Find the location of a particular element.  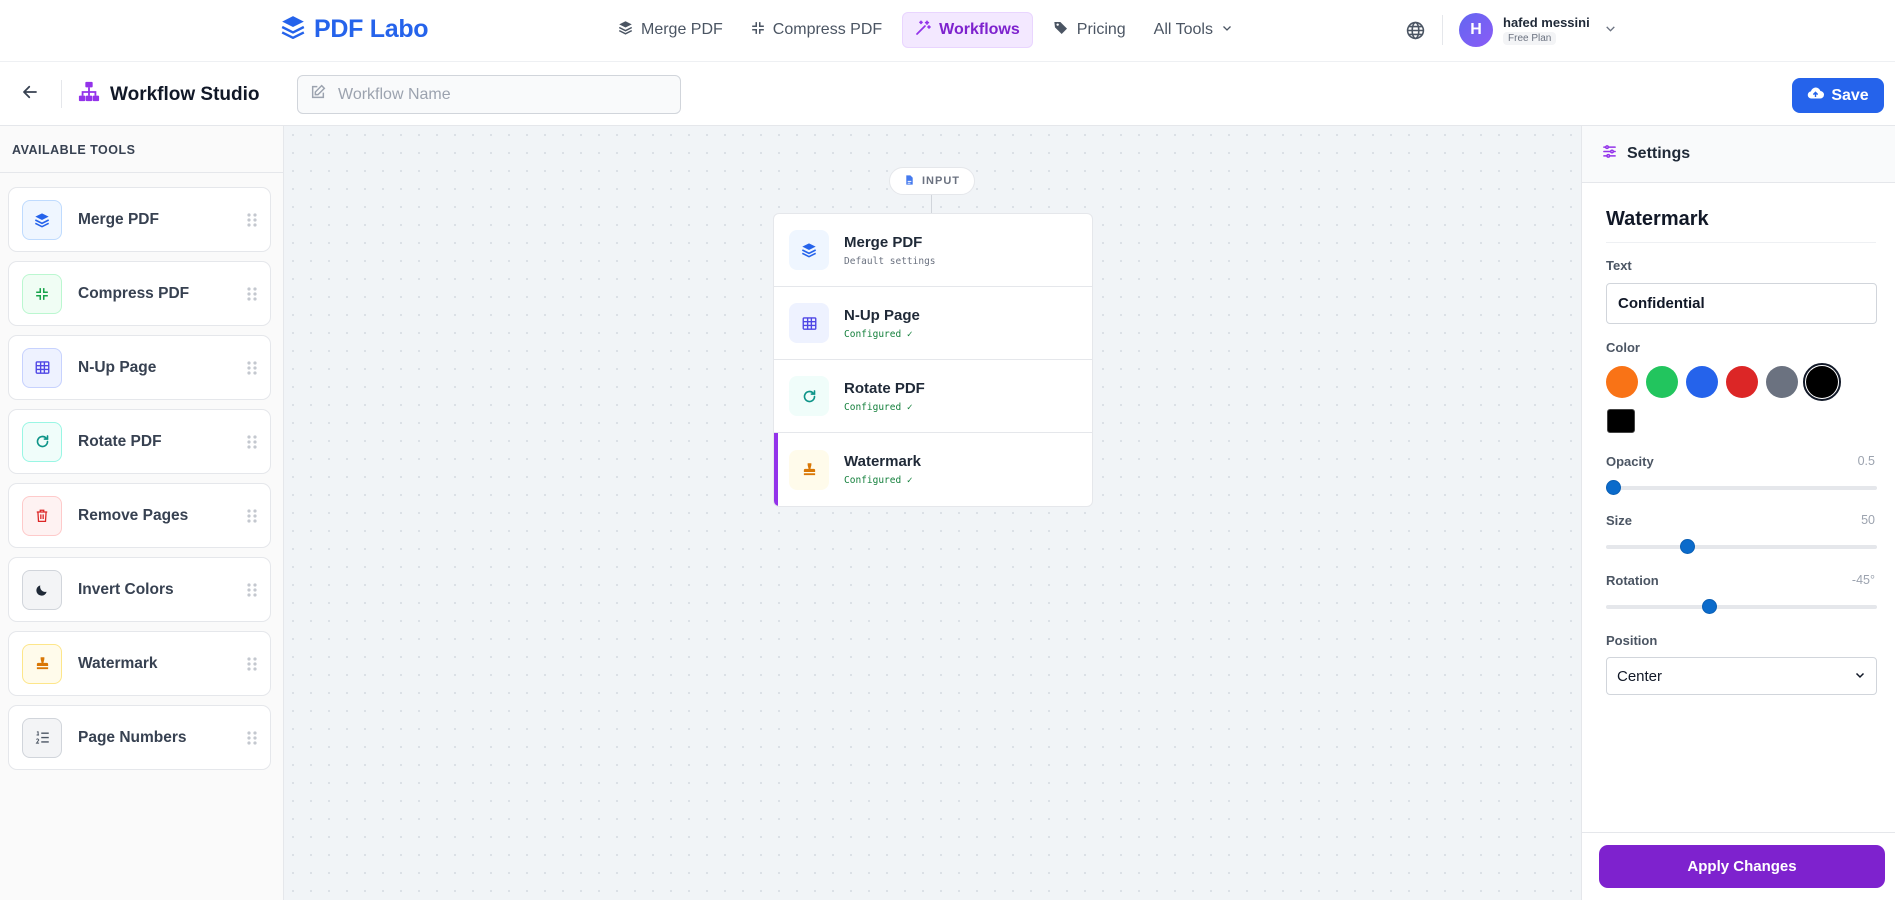

step-watermark: Watermark Configured ✓ is located at coordinates (933, 469).